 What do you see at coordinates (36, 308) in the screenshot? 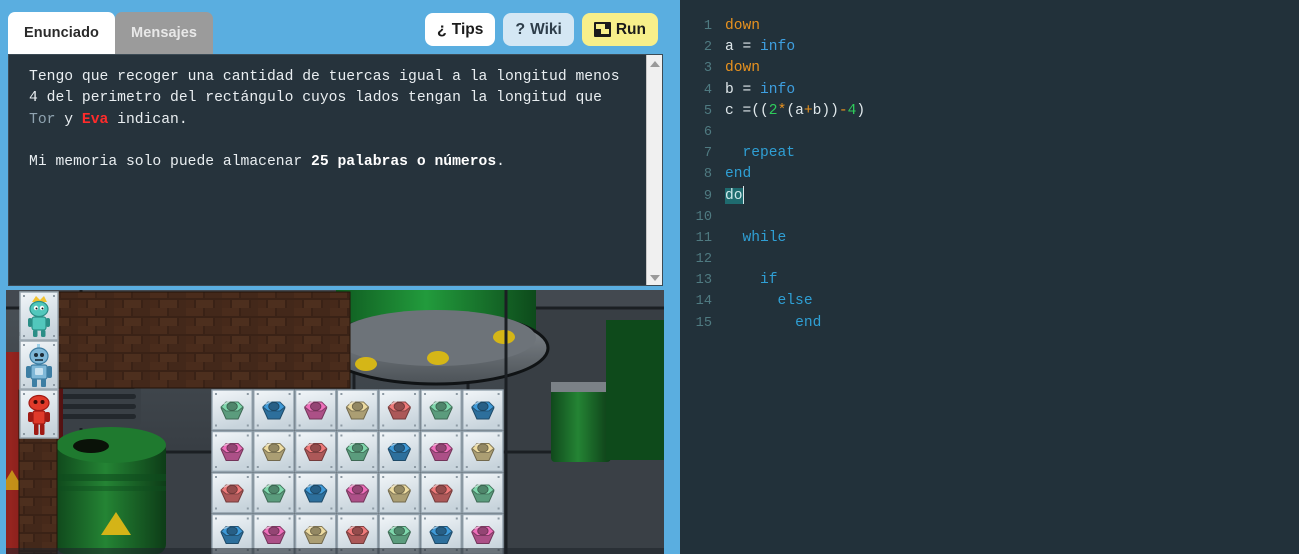
I see `alien-pupil-left` at bounding box center [36, 308].